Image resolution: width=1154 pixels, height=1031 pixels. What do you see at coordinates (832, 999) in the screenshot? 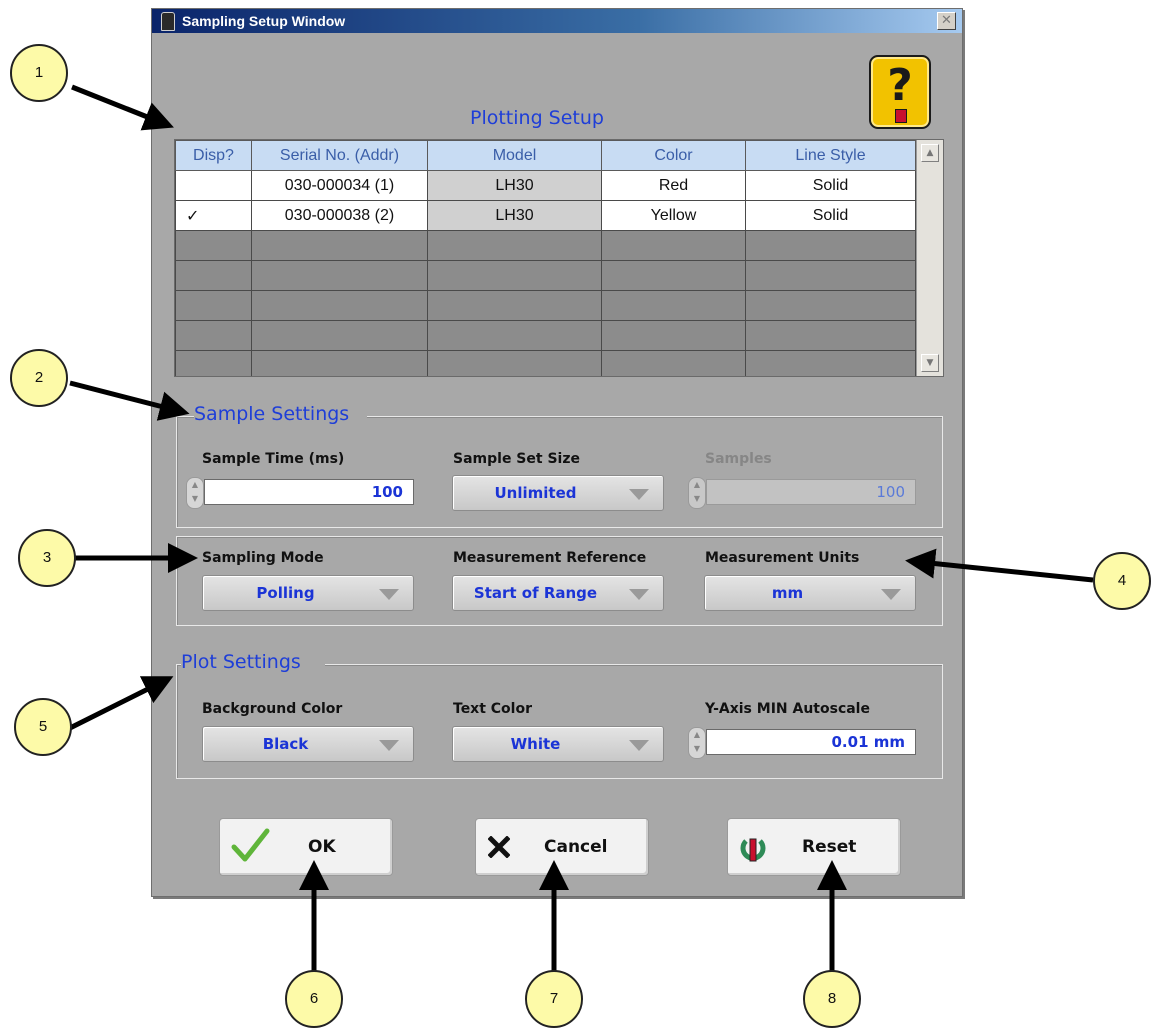
I see `callout-8: 8` at bounding box center [832, 999].